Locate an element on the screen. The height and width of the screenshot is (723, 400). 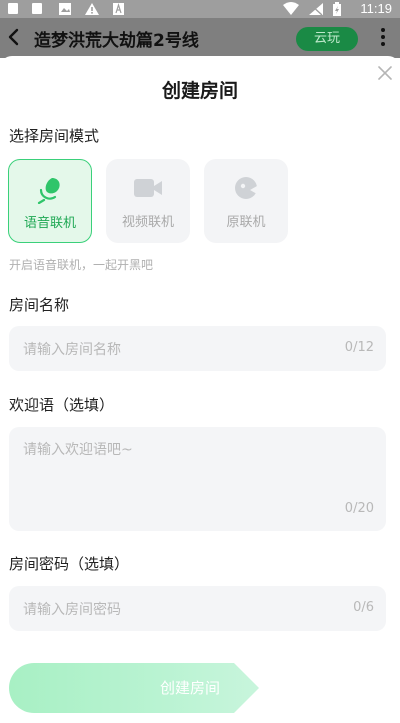
cloud-play-button: 云玩 is located at coordinates (327, 39).